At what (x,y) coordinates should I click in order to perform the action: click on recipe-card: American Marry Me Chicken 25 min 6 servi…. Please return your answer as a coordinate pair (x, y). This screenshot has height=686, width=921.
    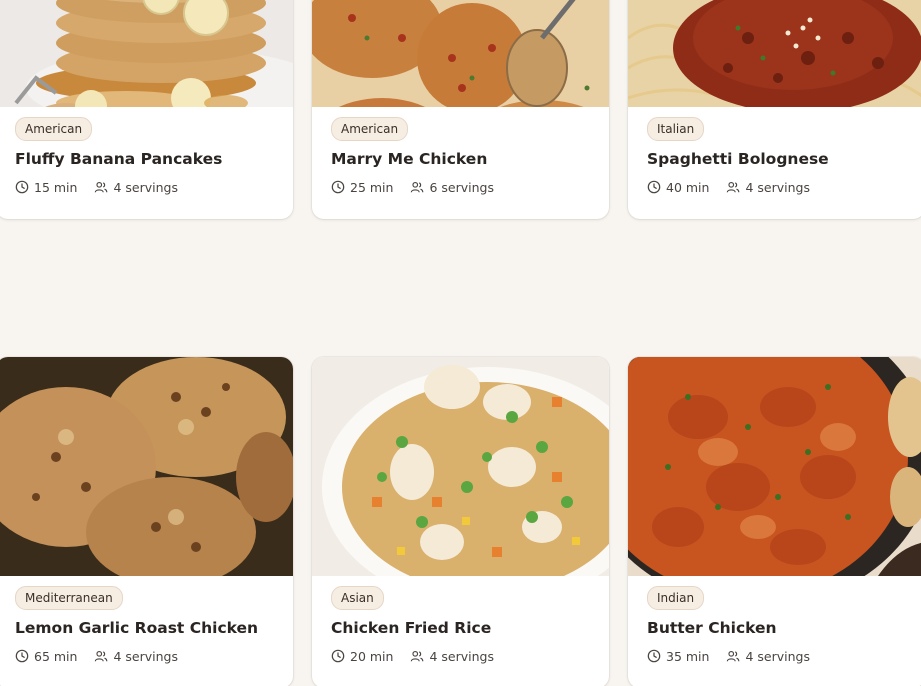
    Looking at the image, I should click on (460, 109).